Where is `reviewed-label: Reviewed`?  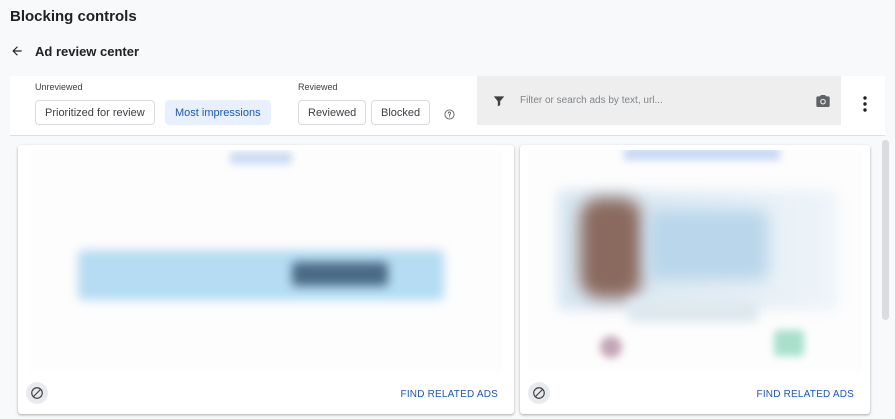
reviewed-label: Reviewed is located at coordinates (318, 87).